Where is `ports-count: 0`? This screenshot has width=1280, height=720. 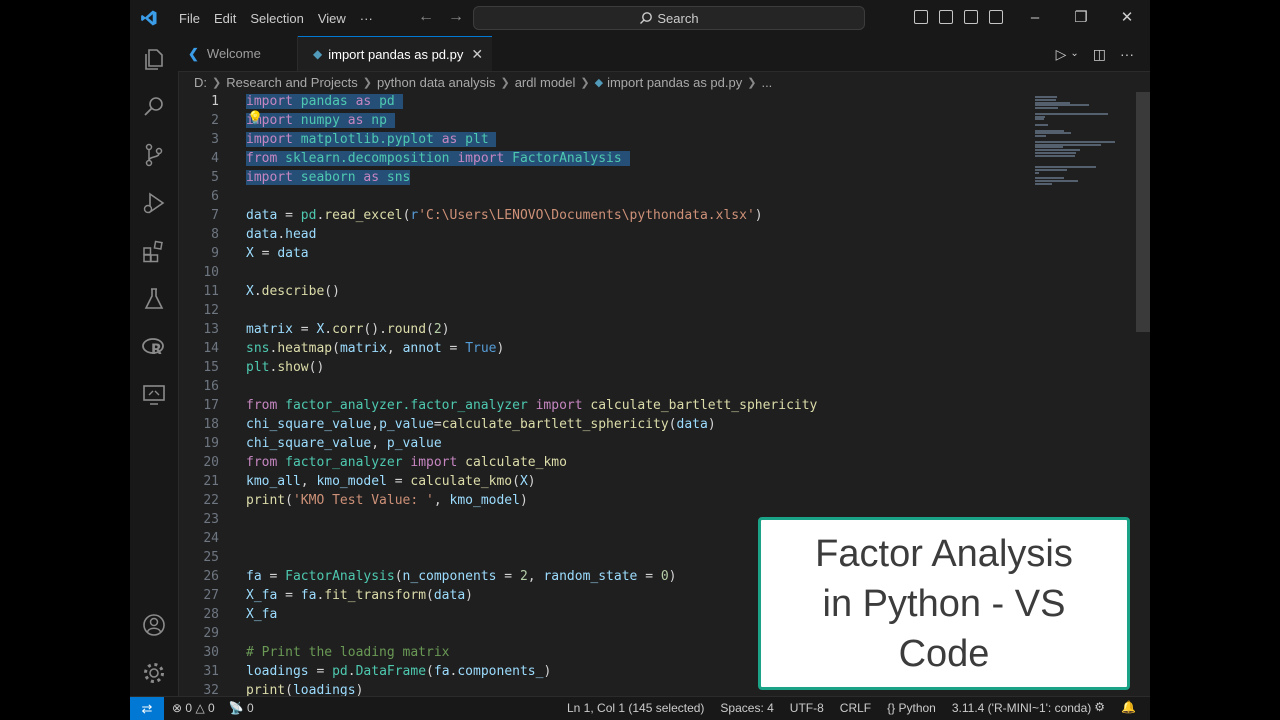 ports-count: 0 is located at coordinates (250, 708).